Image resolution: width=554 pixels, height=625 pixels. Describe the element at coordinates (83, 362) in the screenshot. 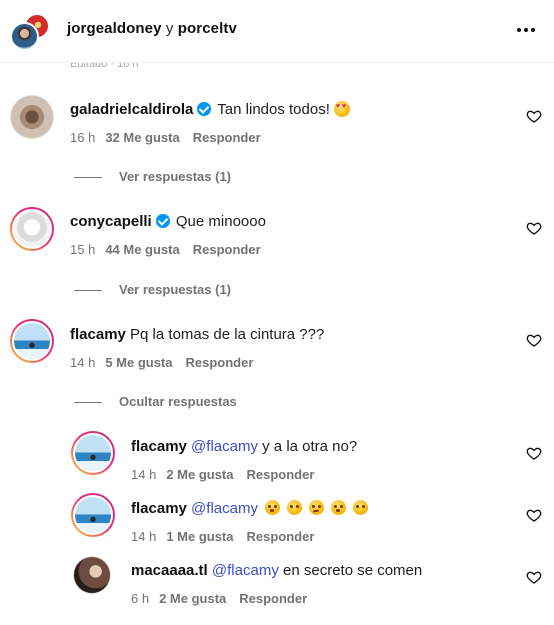

I see `comment-time: 14 h` at that location.